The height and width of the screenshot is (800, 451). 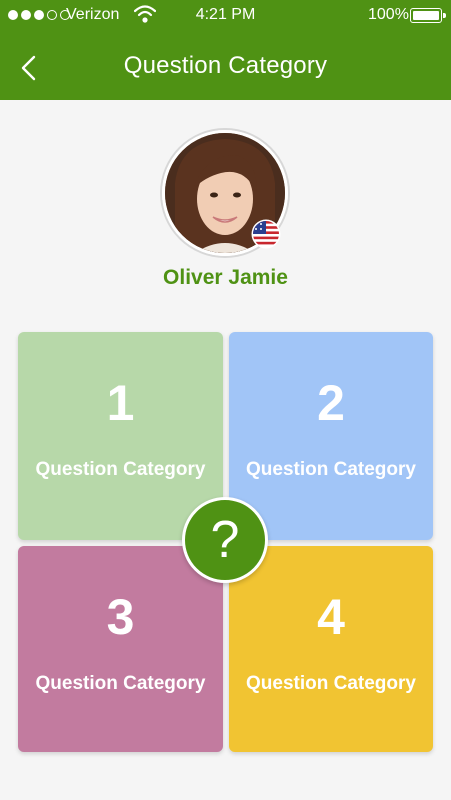 What do you see at coordinates (120, 436) in the screenshot?
I see `category-card-1: 1 Question Category` at bounding box center [120, 436].